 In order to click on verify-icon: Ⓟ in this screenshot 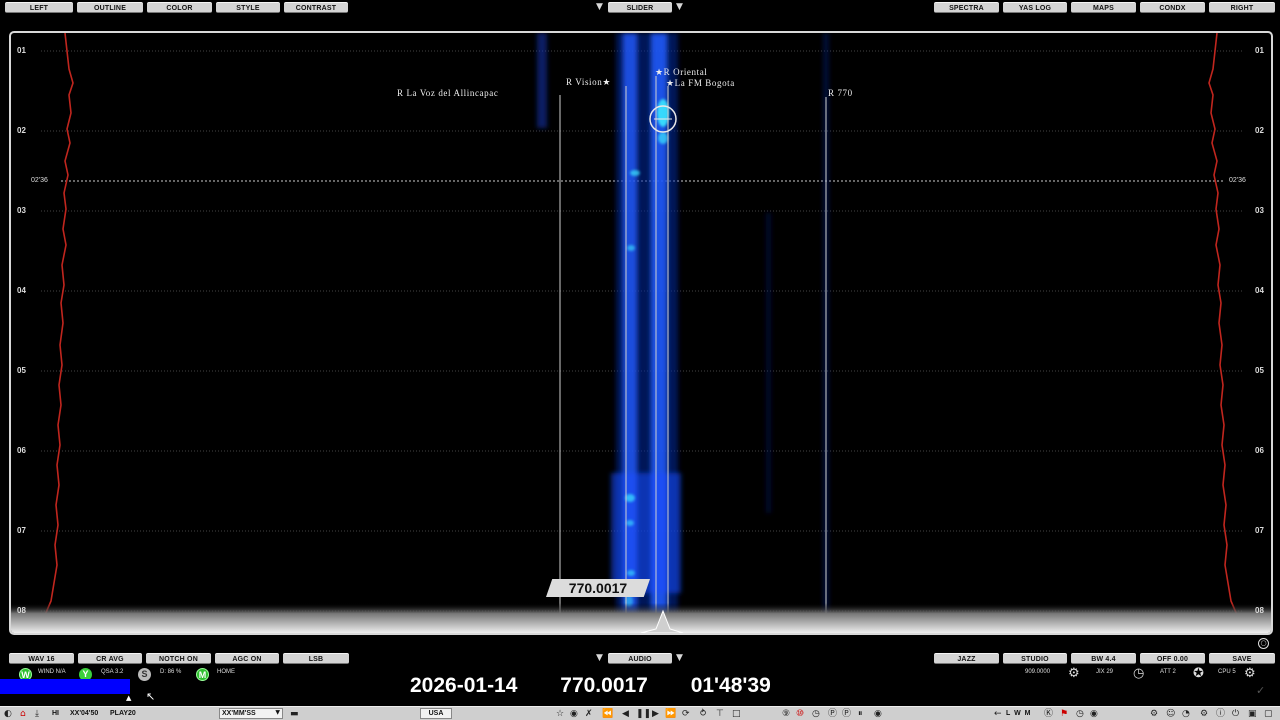, I will do `click(832, 714)`.